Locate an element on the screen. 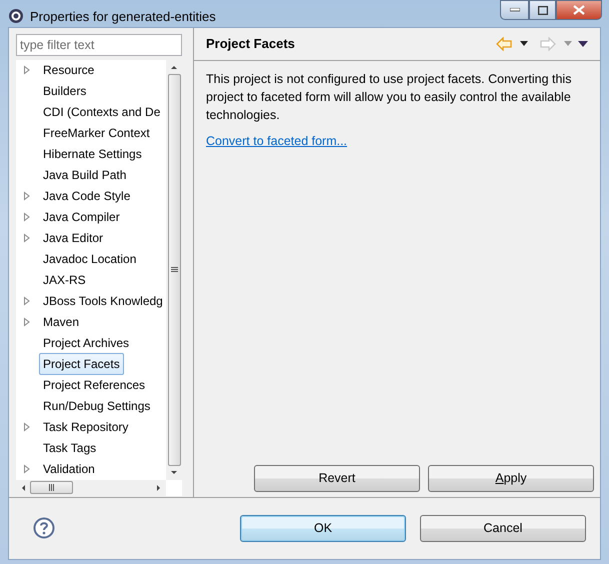 This screenshot has width=609, height=564. minimize-button is located at coordinates (514, 10).